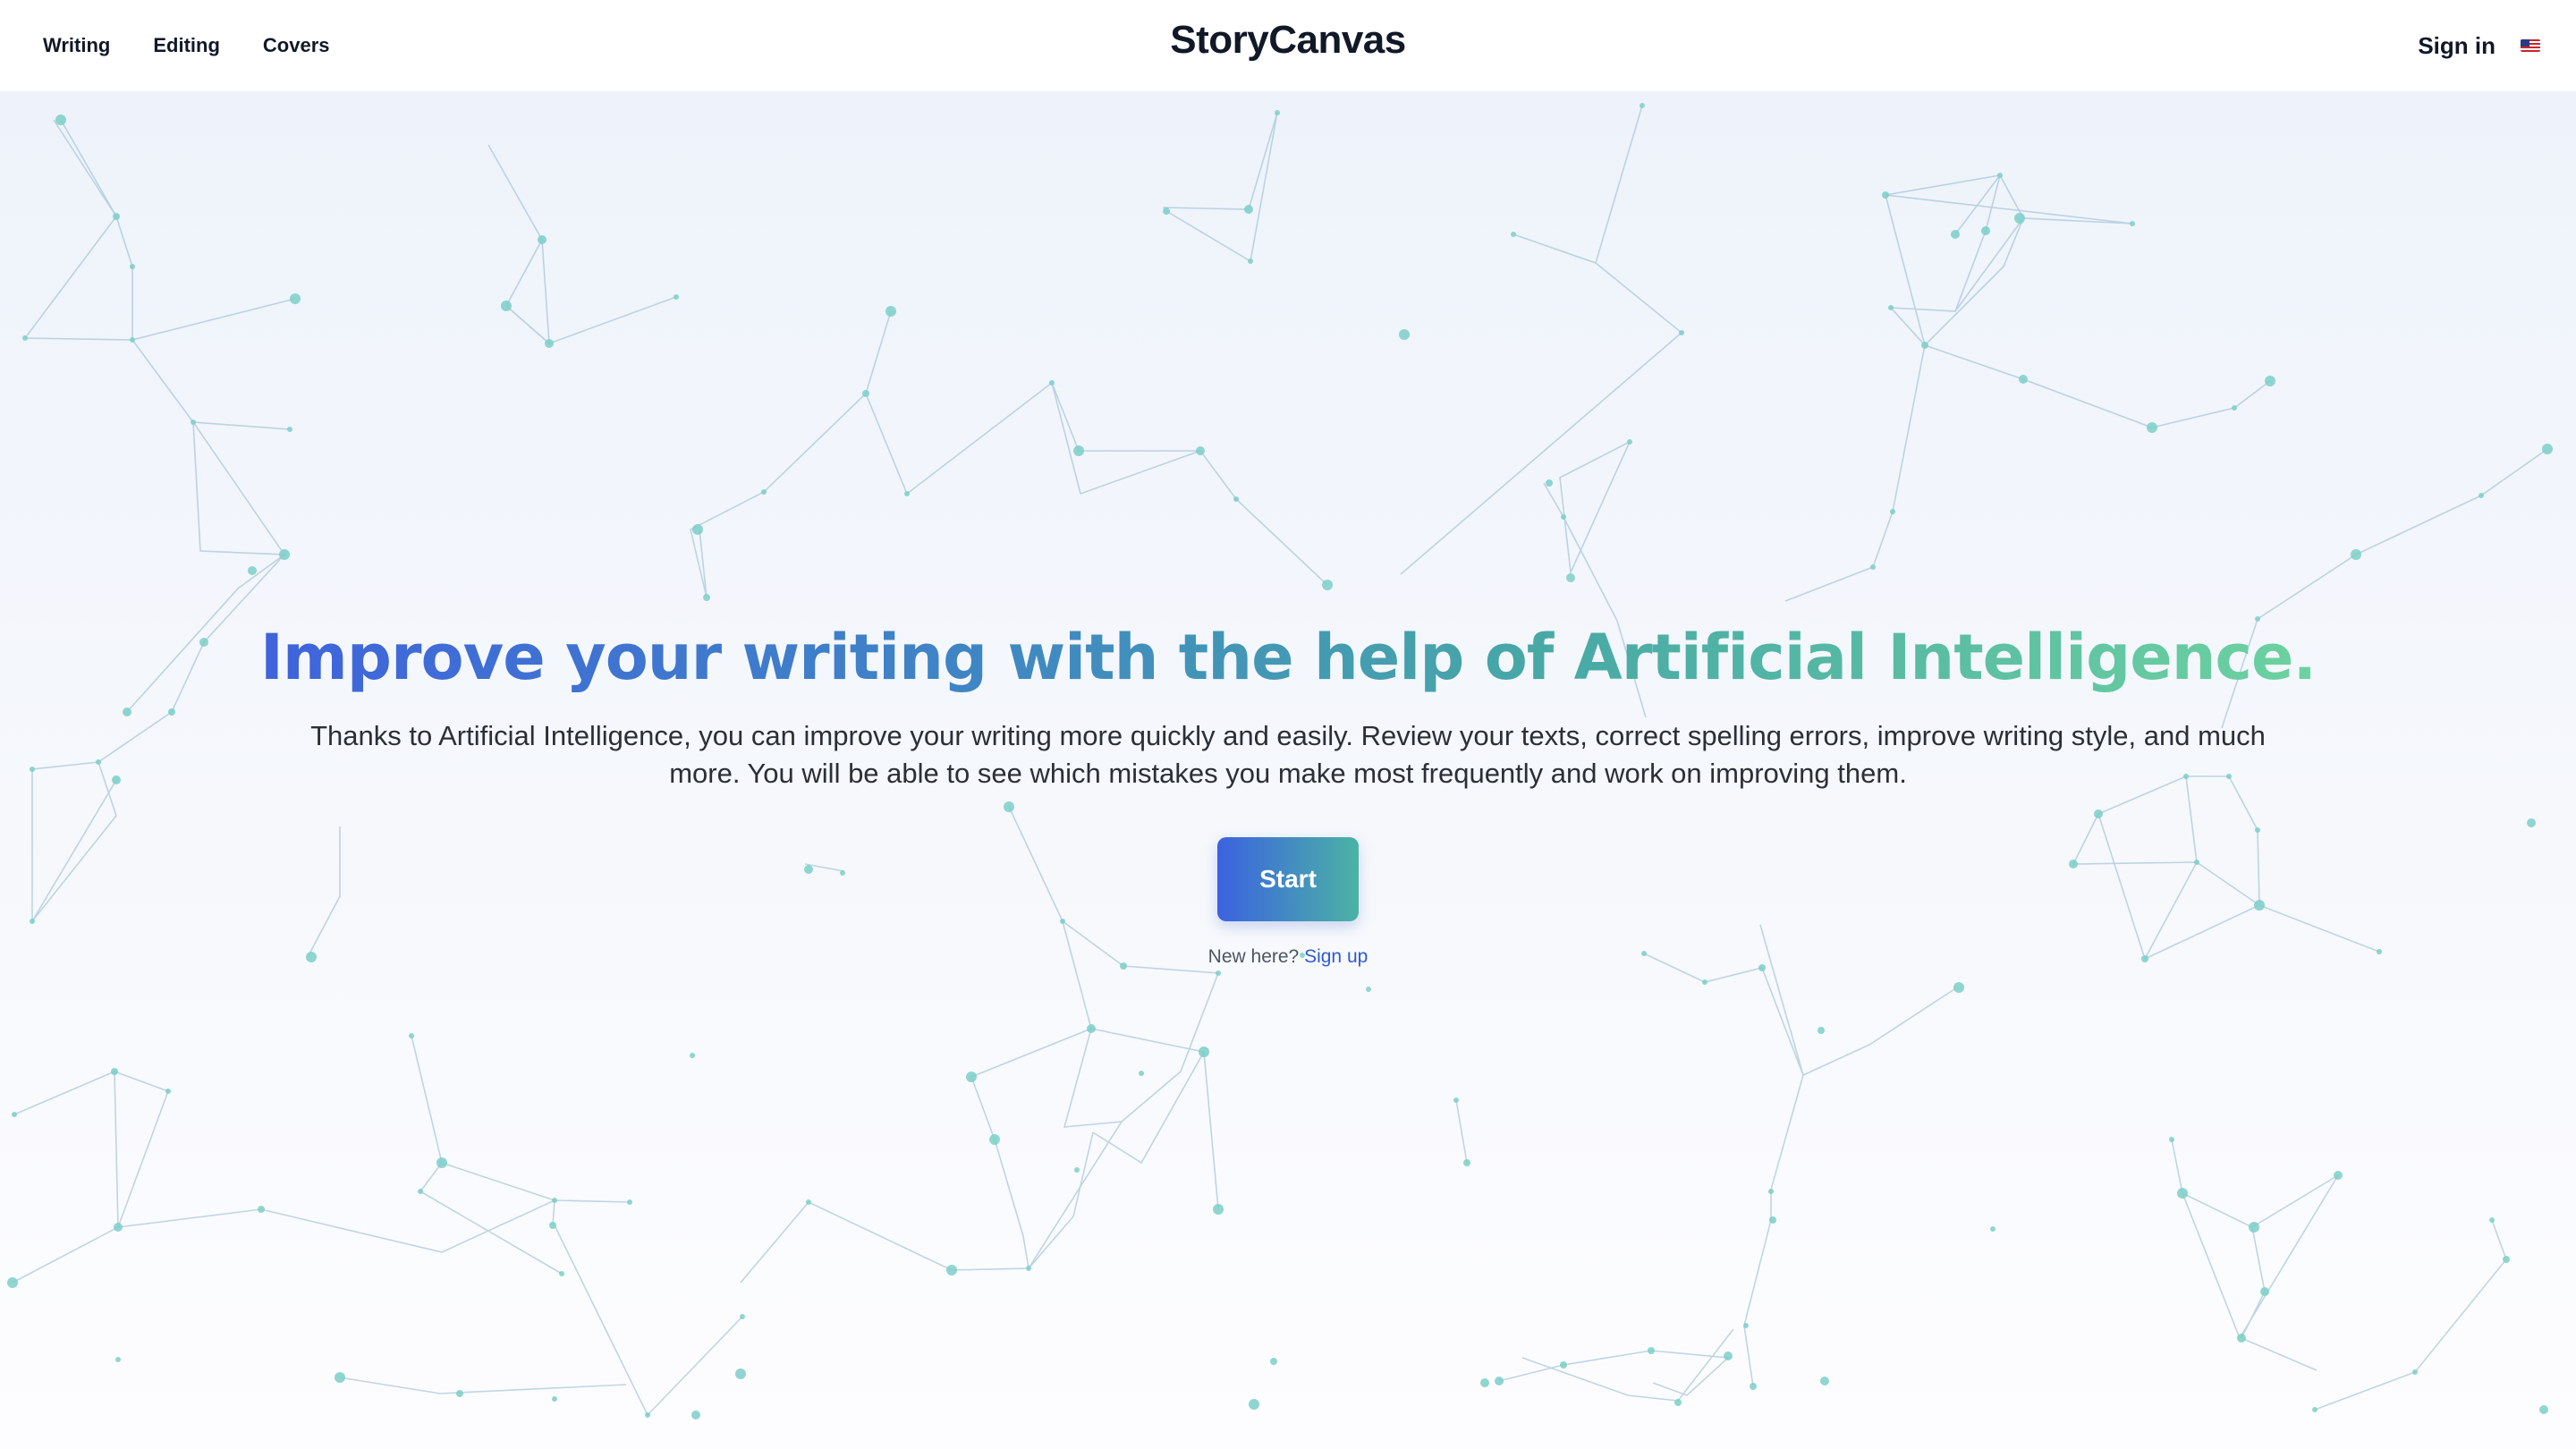 This screenshot has height=1449, width=2576. Describe the element at coordinates (2530, 45) in the screenshot. I see `us-flag-icon` at that location.